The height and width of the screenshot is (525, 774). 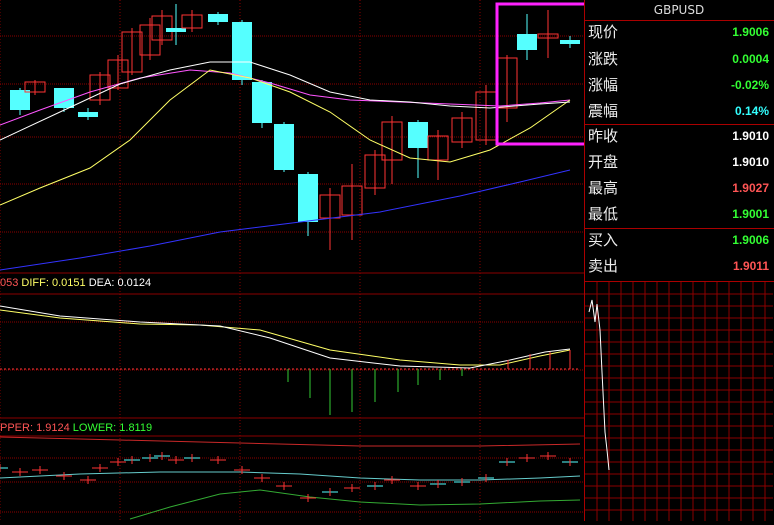 What do you see at coordinates (603, 32) in the screenshot?
I see `quote-label: 现价` at bounding box center [603, 32].